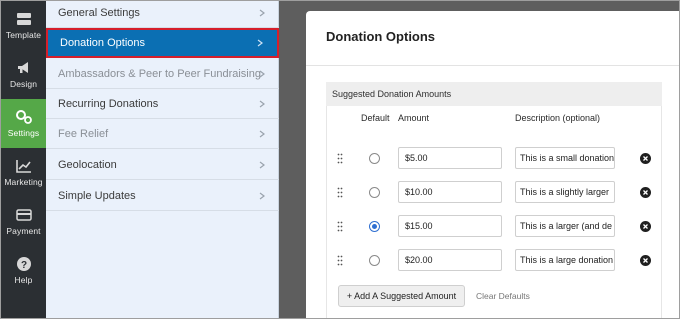 This screenshot has width=680, height=319. I want to click on credit-card-icon, so click(24, 215).